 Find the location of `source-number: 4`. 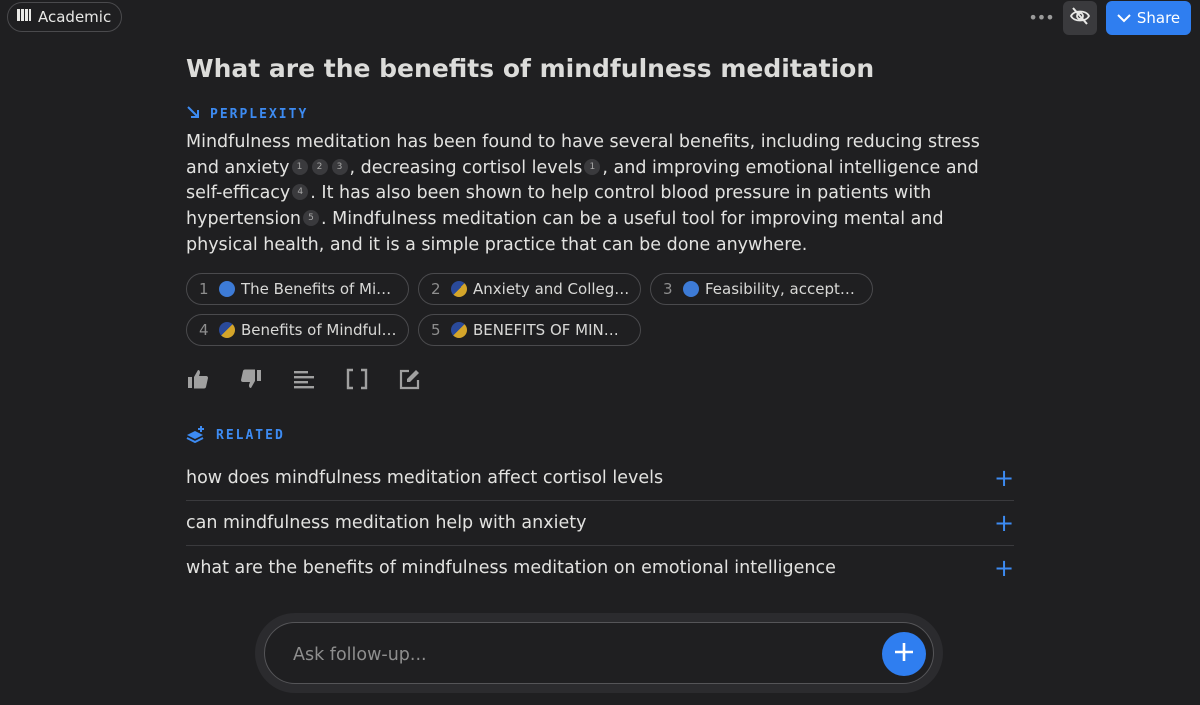

source-number: 4 is located at coordinates (204, 329).